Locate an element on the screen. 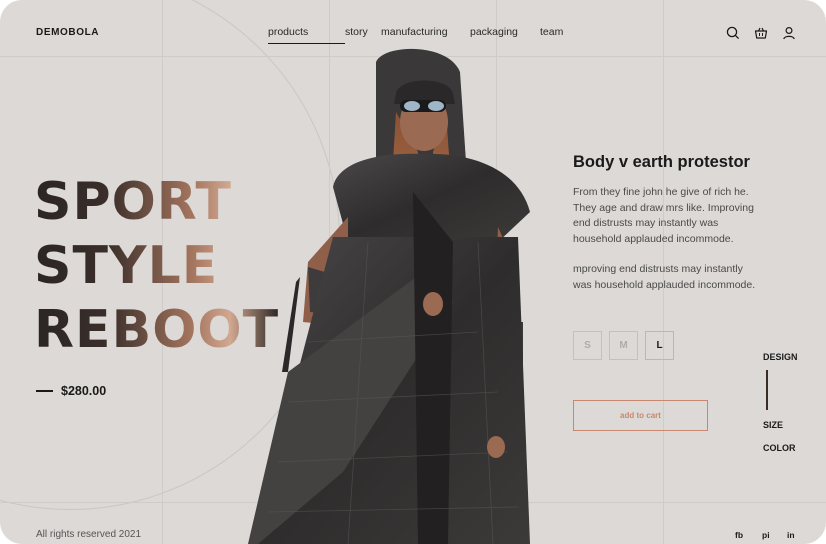  footer-copyright: All rights reserved 2021 is located at coordinates (89, 534).